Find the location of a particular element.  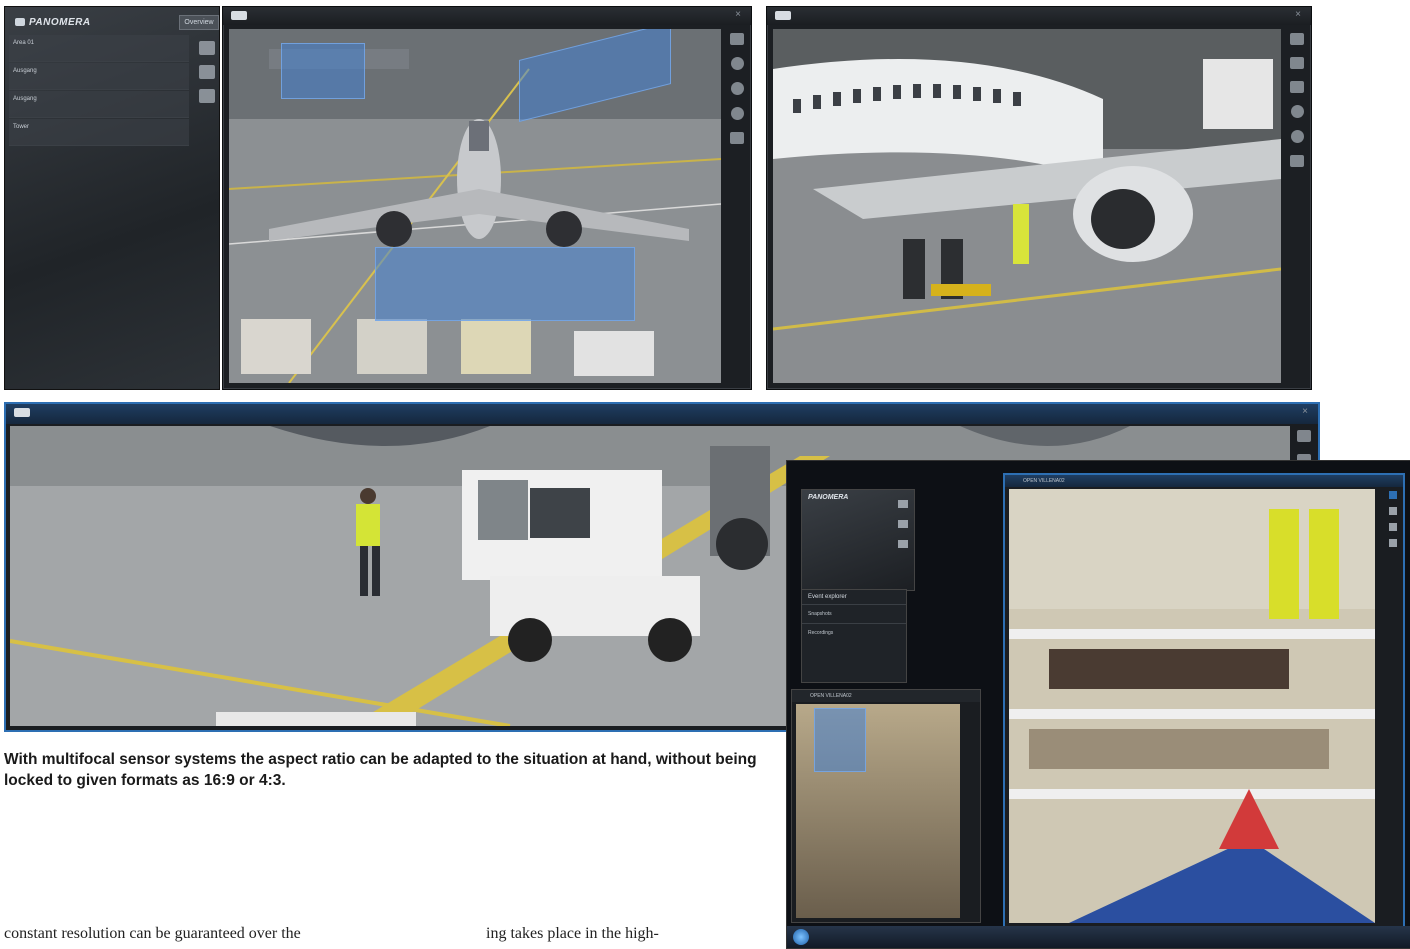

jet-closeup-scene is located at coordinates (1027, 206).